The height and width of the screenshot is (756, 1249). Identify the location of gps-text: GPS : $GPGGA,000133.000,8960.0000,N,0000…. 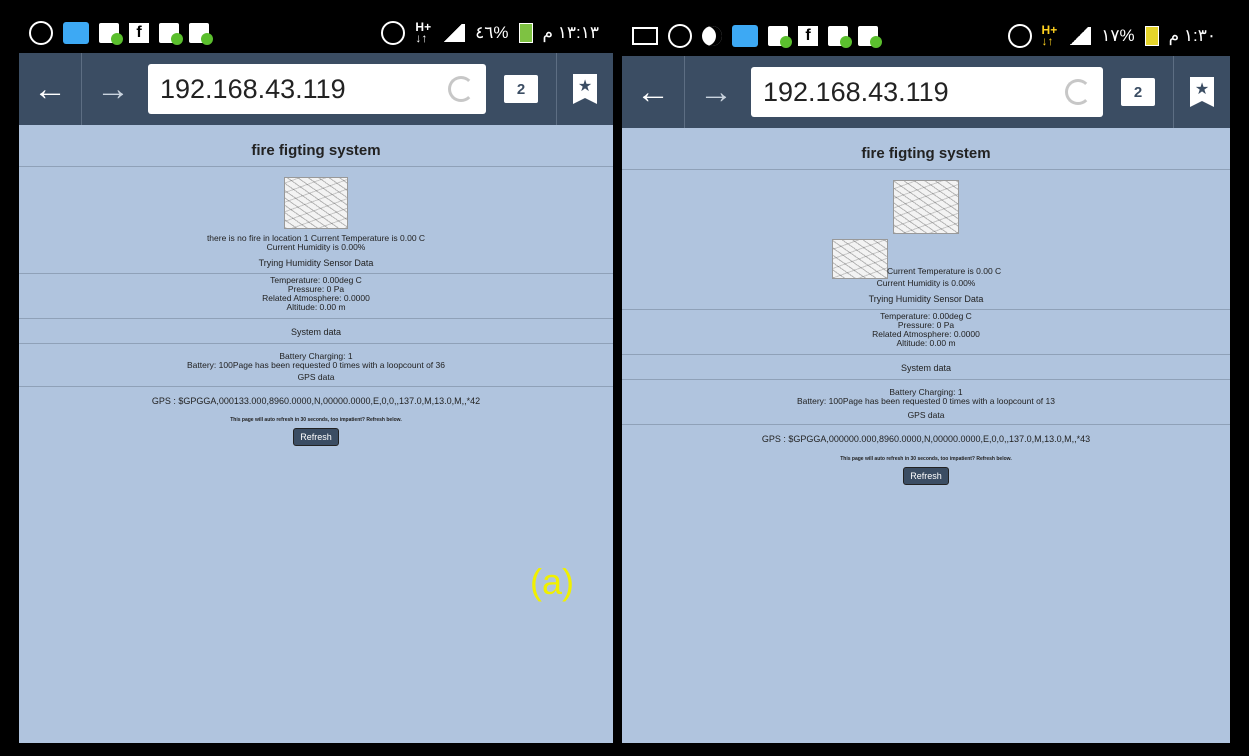
(316, 401).